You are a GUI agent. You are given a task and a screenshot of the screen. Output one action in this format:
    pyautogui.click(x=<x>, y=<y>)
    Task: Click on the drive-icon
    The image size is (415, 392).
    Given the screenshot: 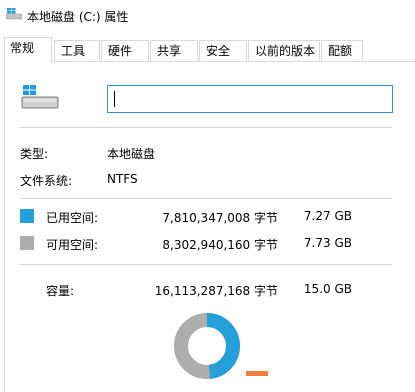 What is the action you would take?
    pyautogui.click(x=40, y=97)
    